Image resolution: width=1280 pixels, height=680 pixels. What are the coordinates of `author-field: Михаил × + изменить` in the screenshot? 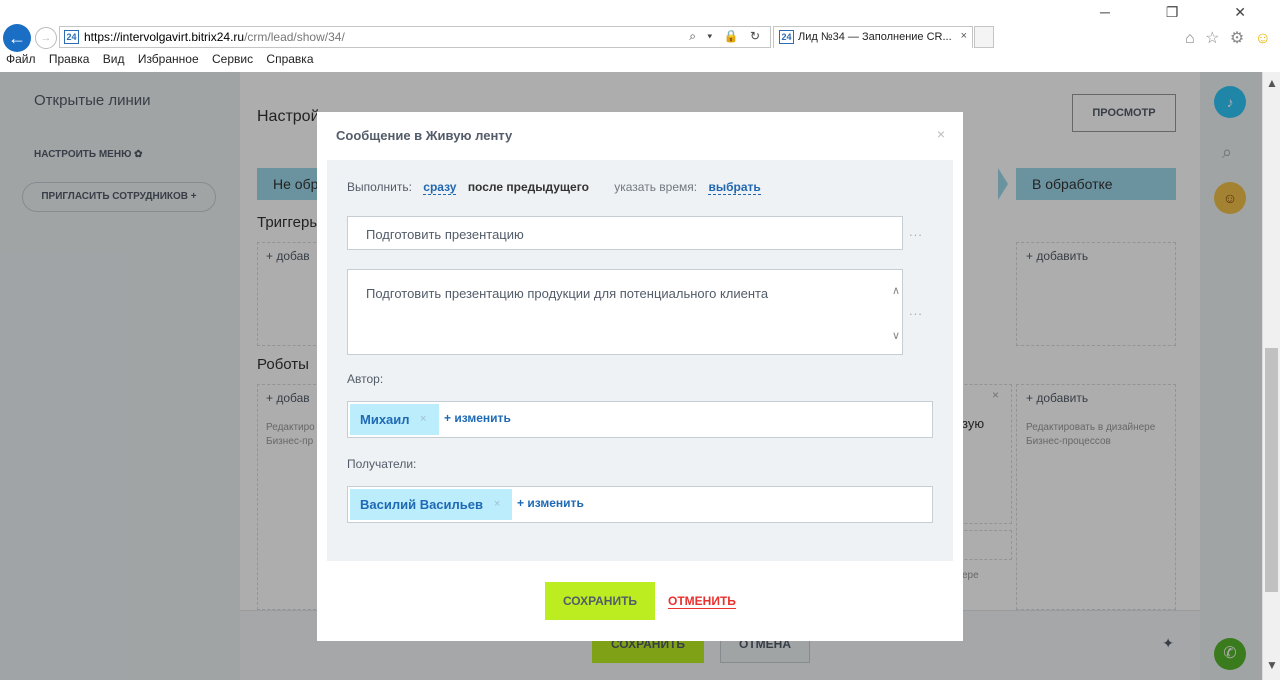 It's located at (640, 419).